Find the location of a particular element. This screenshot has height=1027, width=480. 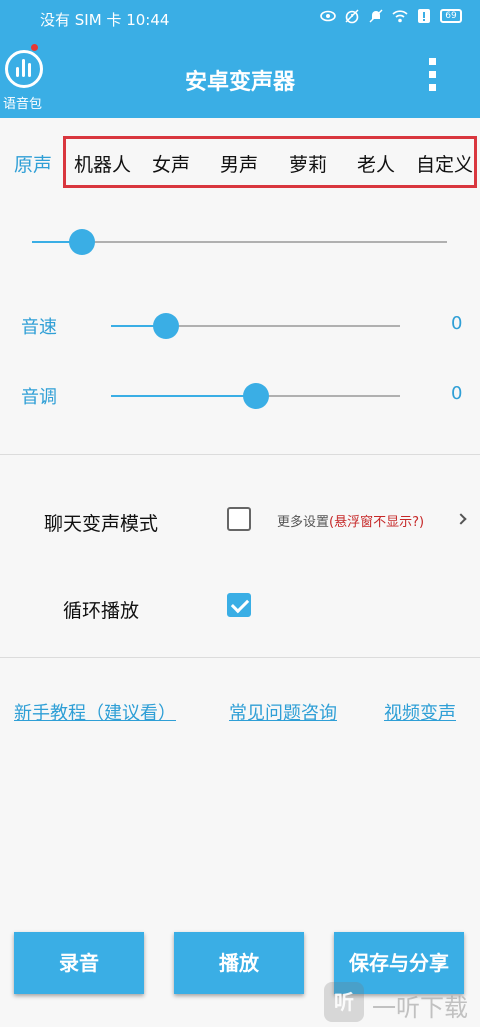

faq-link: 常见问题咨询 is located at coordinates (283, 712).